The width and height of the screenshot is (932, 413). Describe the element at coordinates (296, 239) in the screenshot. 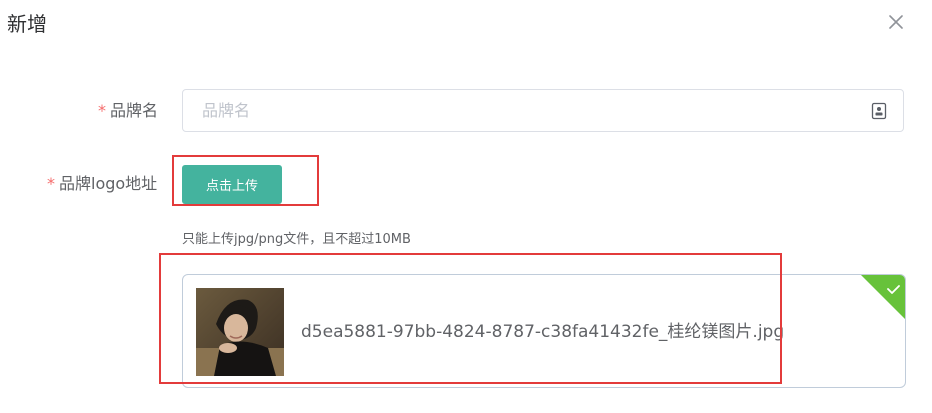

I see `upload-tip: 只能上传jpg/png文件，且不超过10MB` at that location.